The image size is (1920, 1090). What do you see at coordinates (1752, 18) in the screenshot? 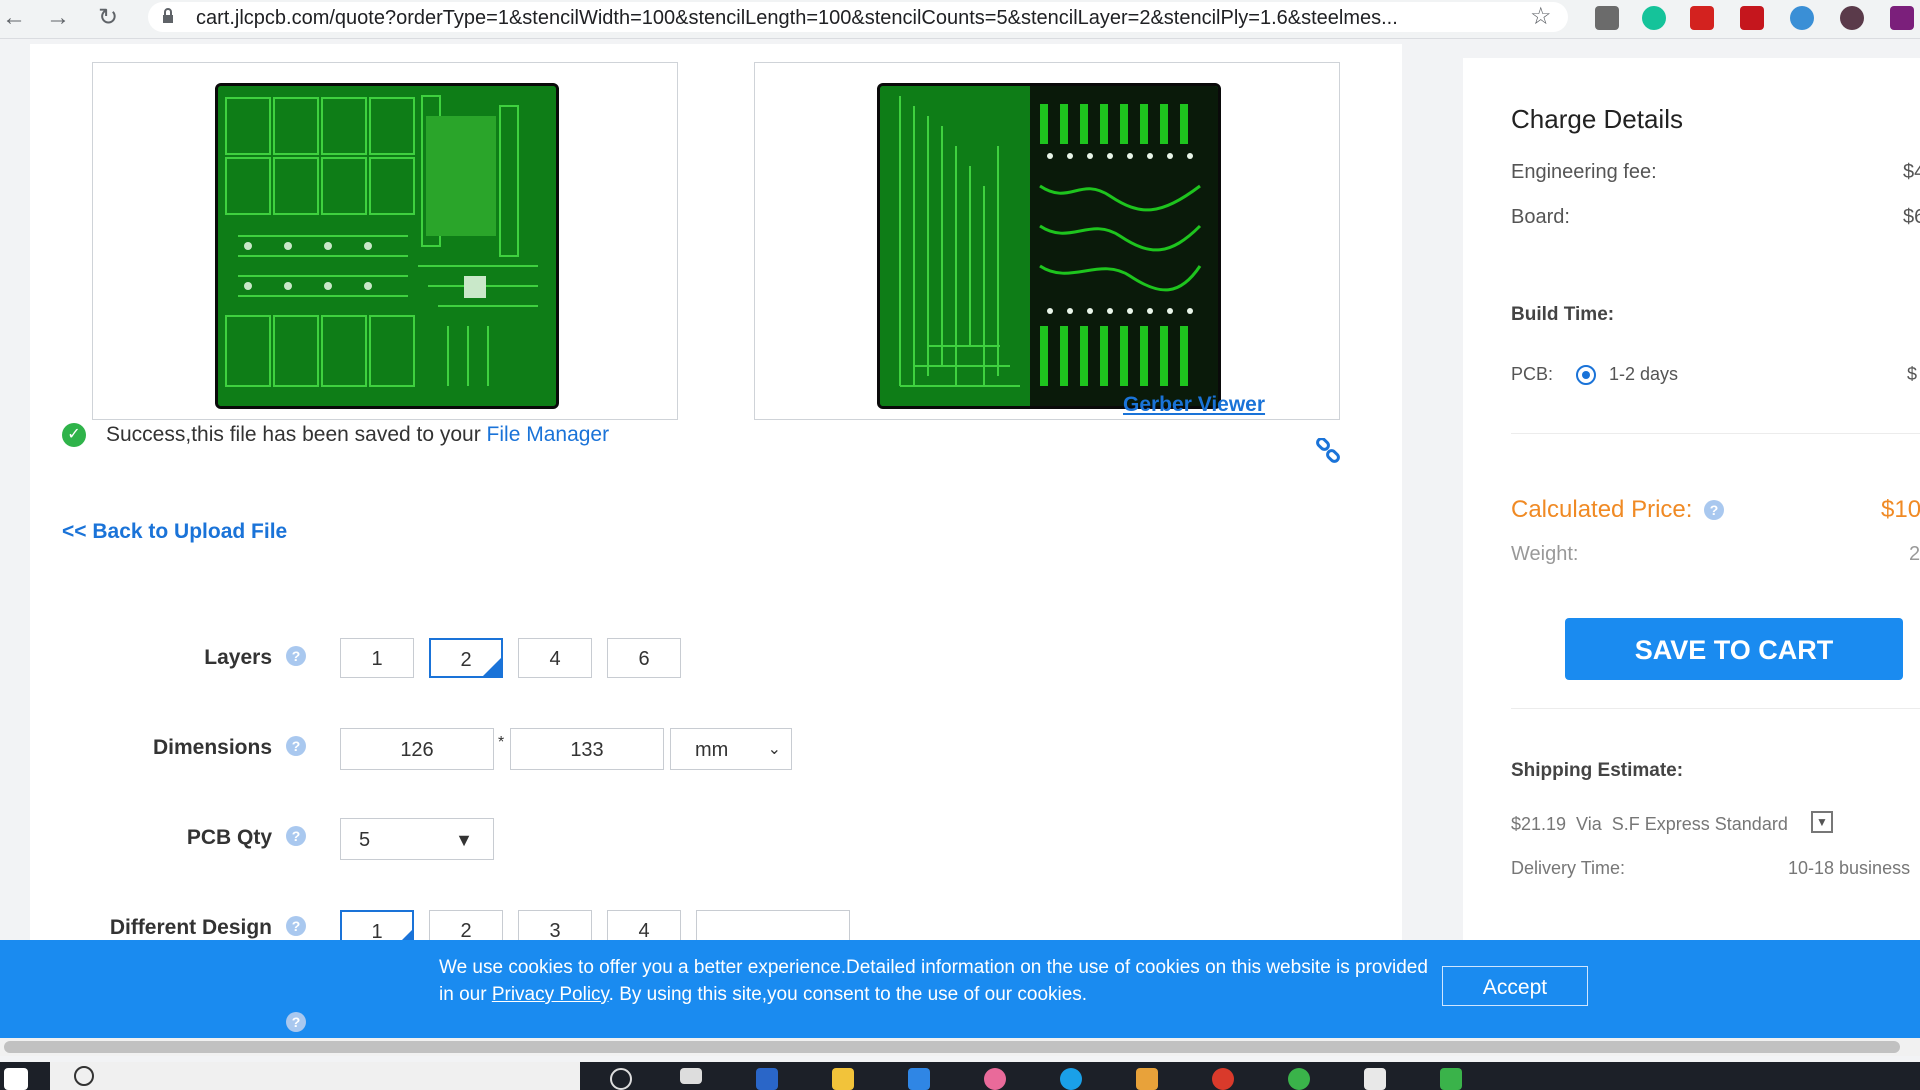
I see `extension-flash-icon` at bounding box center [1752, 18].